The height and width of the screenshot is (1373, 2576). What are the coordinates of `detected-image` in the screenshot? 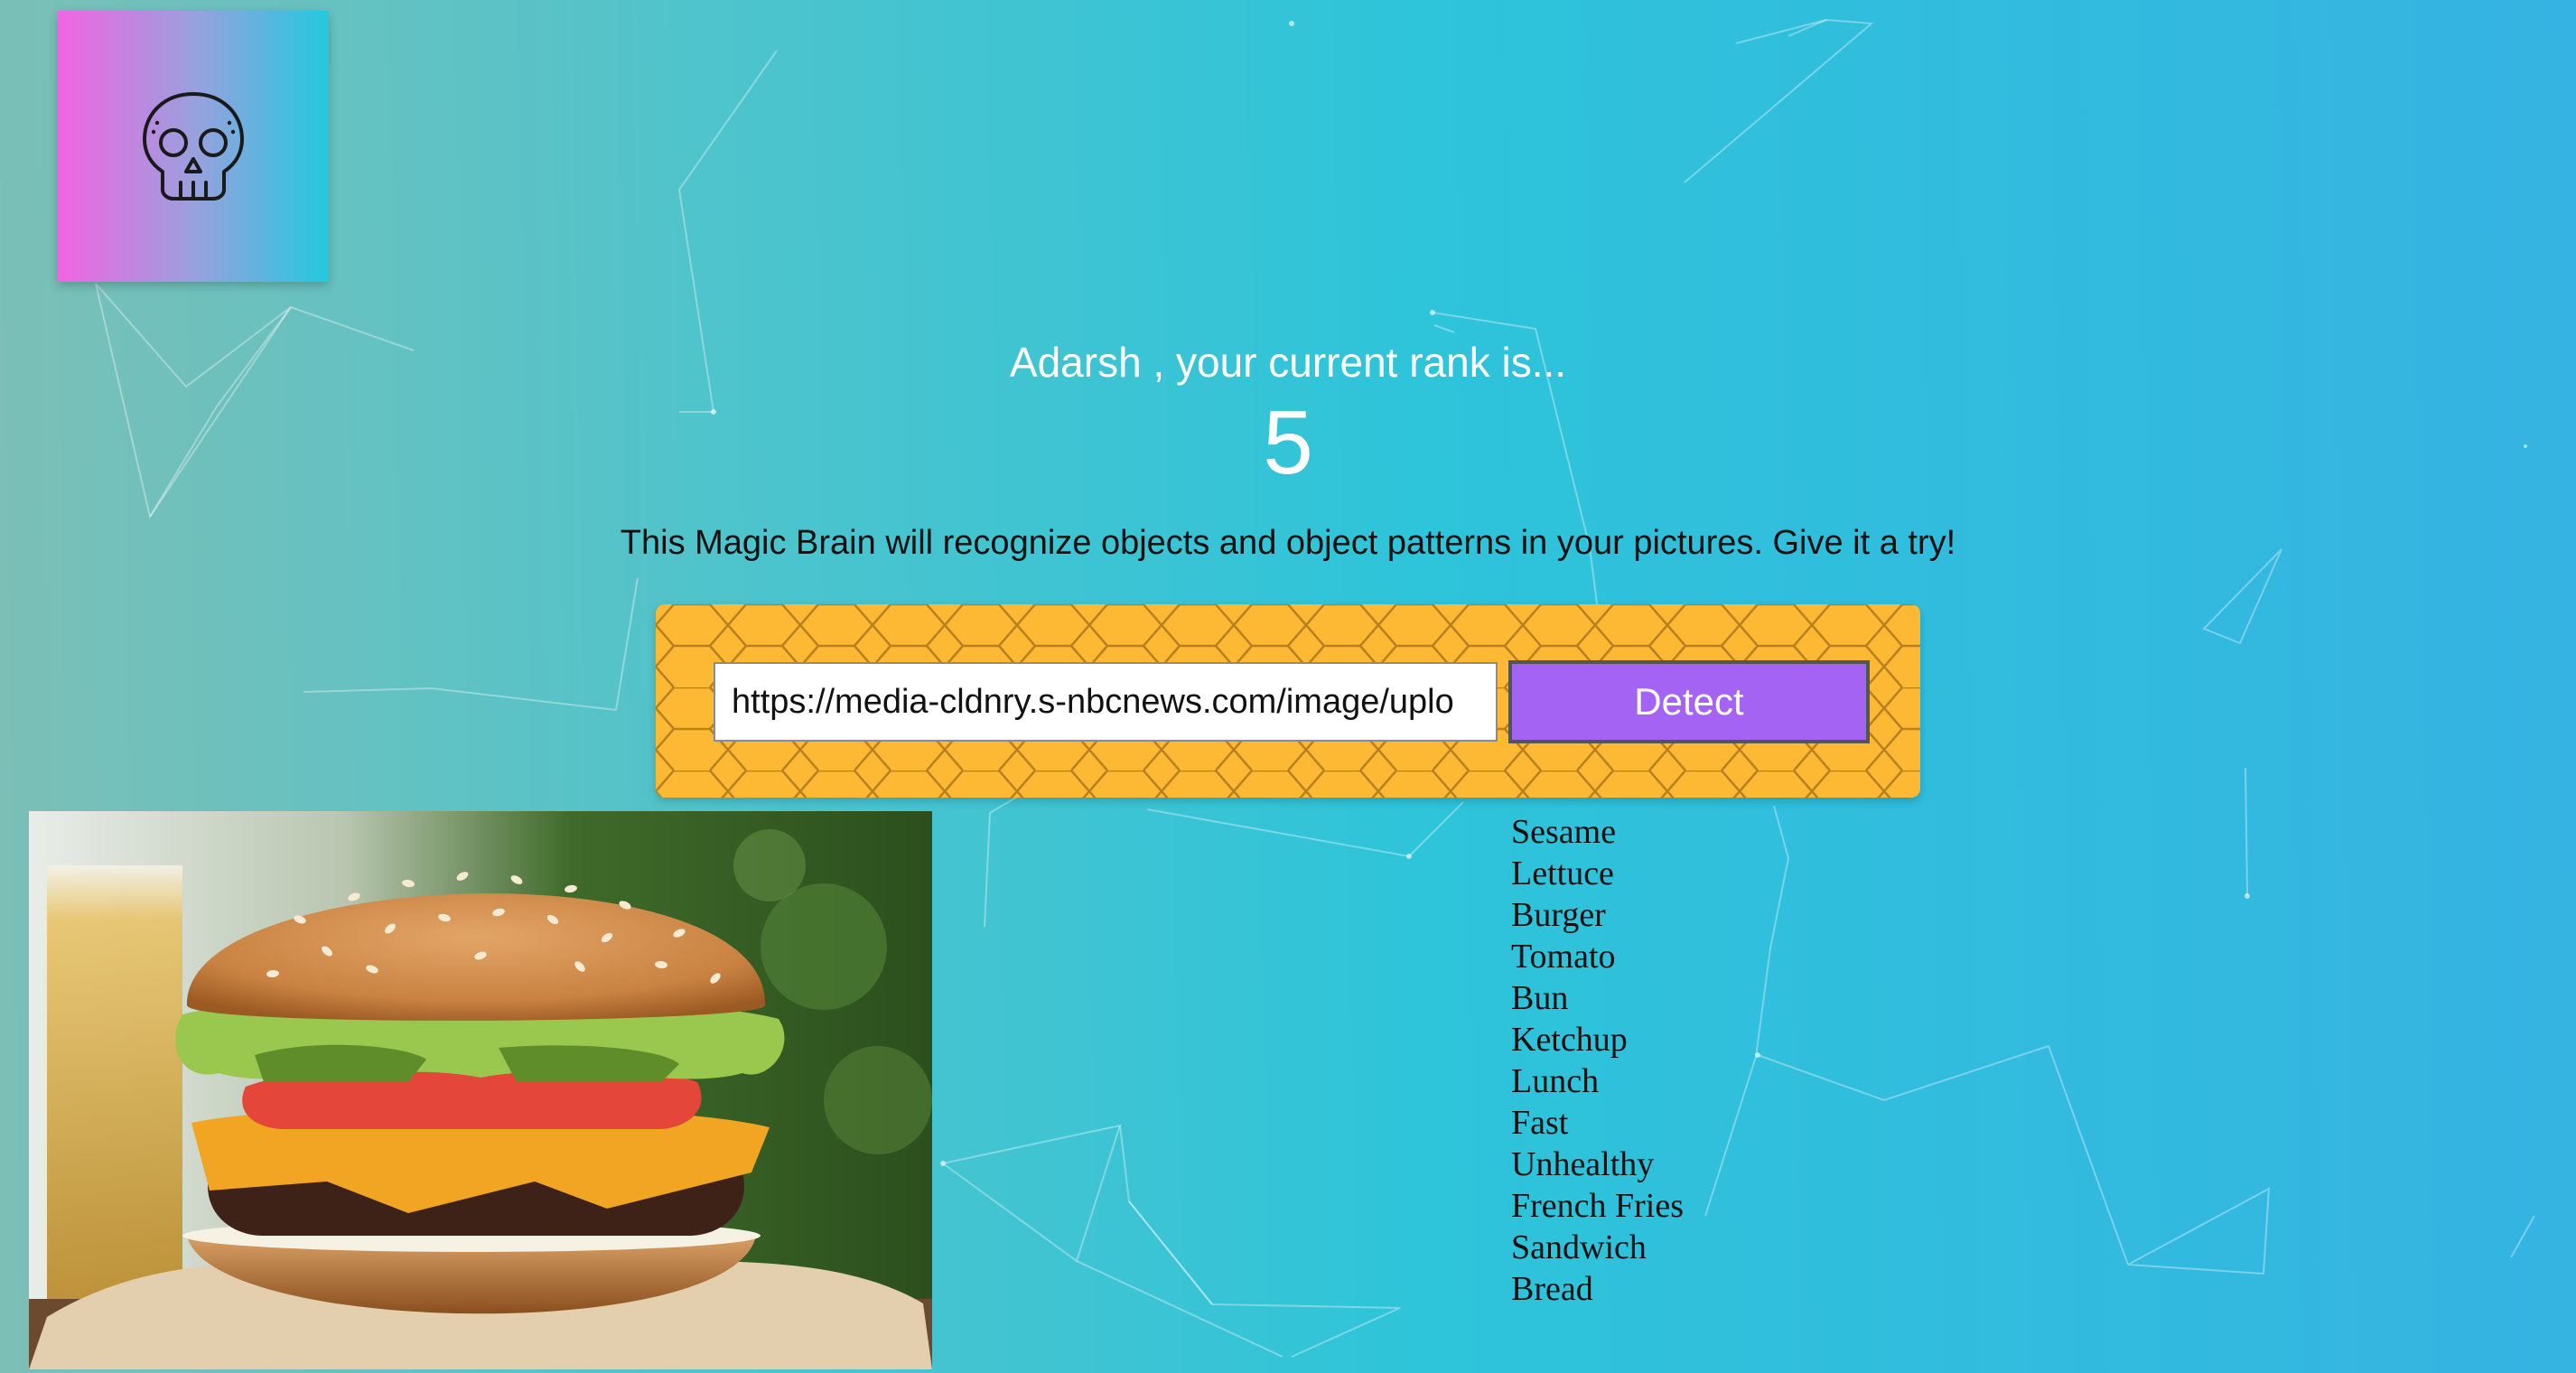 It's located at (480, 1090).